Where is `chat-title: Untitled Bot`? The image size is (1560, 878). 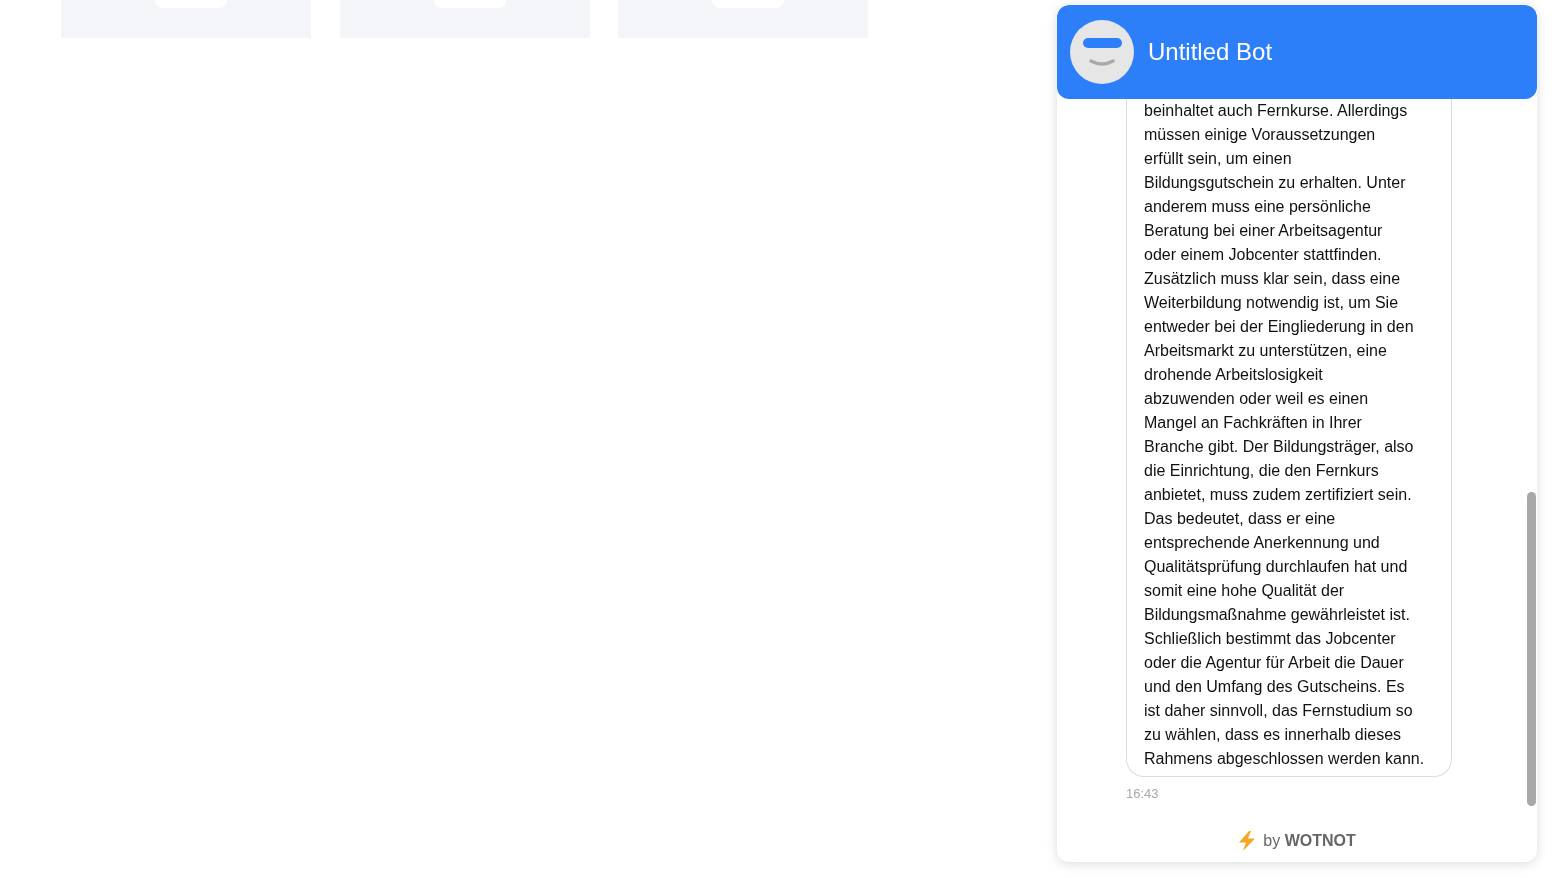
chat-title: Untitled Bot is located at coordinates (1210, 52).